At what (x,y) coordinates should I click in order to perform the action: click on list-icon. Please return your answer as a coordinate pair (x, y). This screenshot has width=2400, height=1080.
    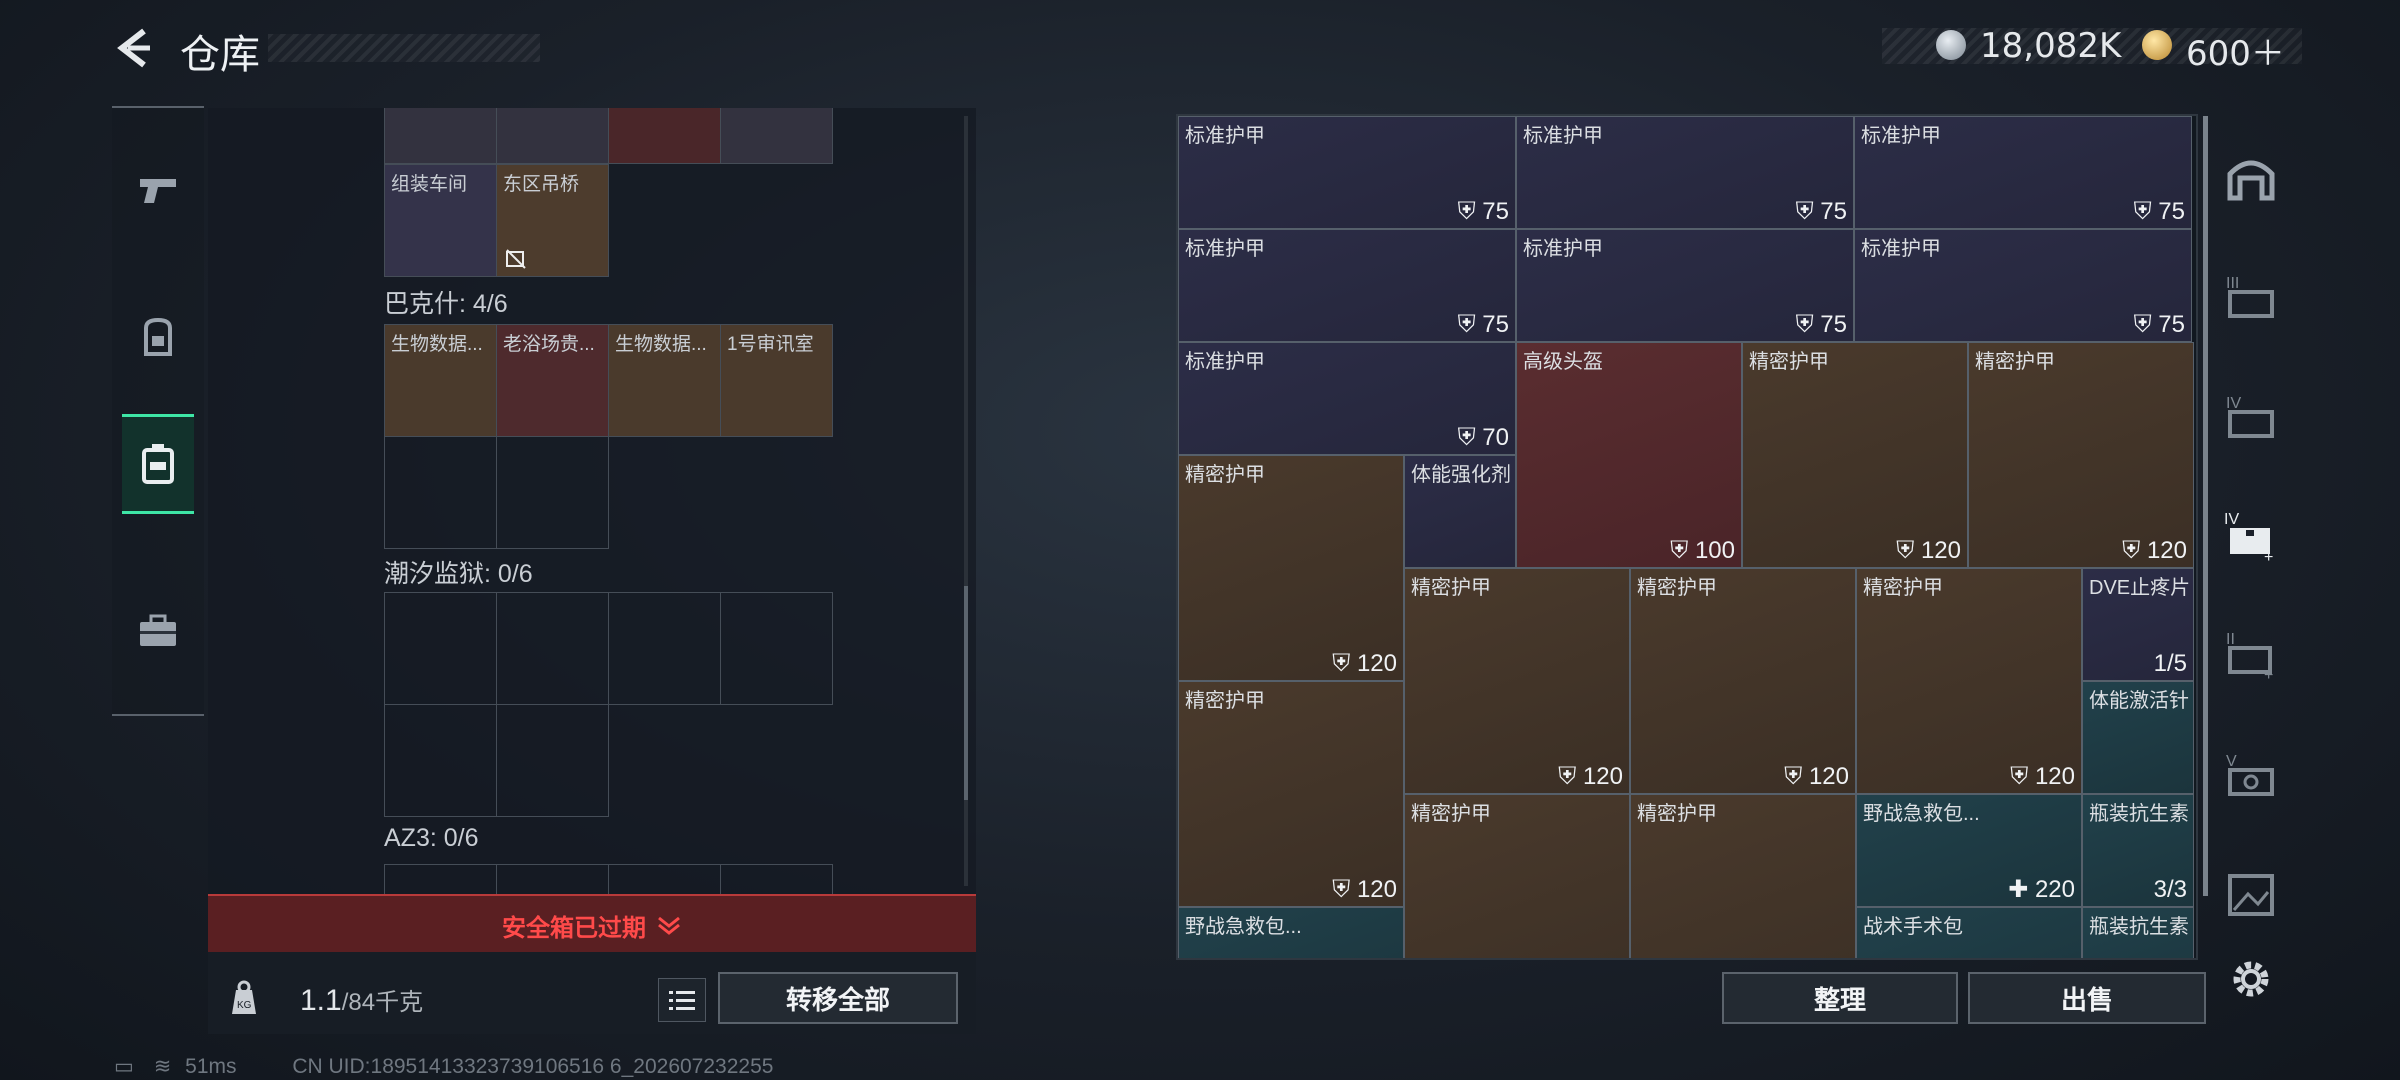
    Looking at the image, I should click on (682, 1000).